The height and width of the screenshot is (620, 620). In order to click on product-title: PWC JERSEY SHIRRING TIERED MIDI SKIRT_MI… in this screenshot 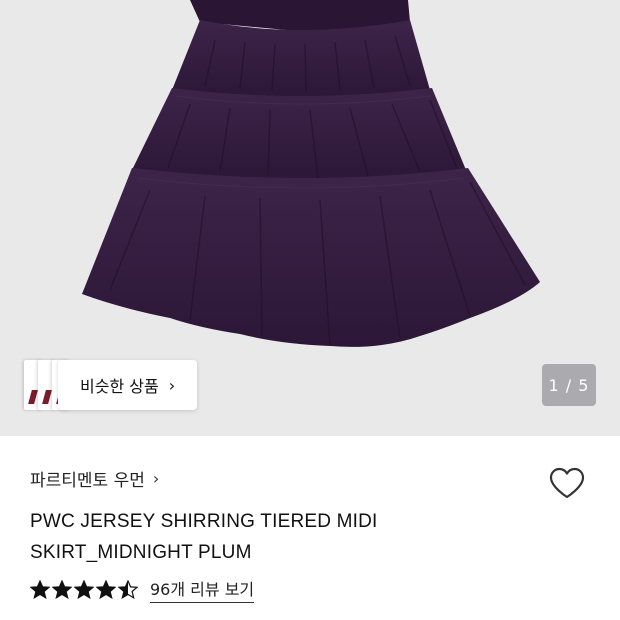, I will do `click(204, 537)`.